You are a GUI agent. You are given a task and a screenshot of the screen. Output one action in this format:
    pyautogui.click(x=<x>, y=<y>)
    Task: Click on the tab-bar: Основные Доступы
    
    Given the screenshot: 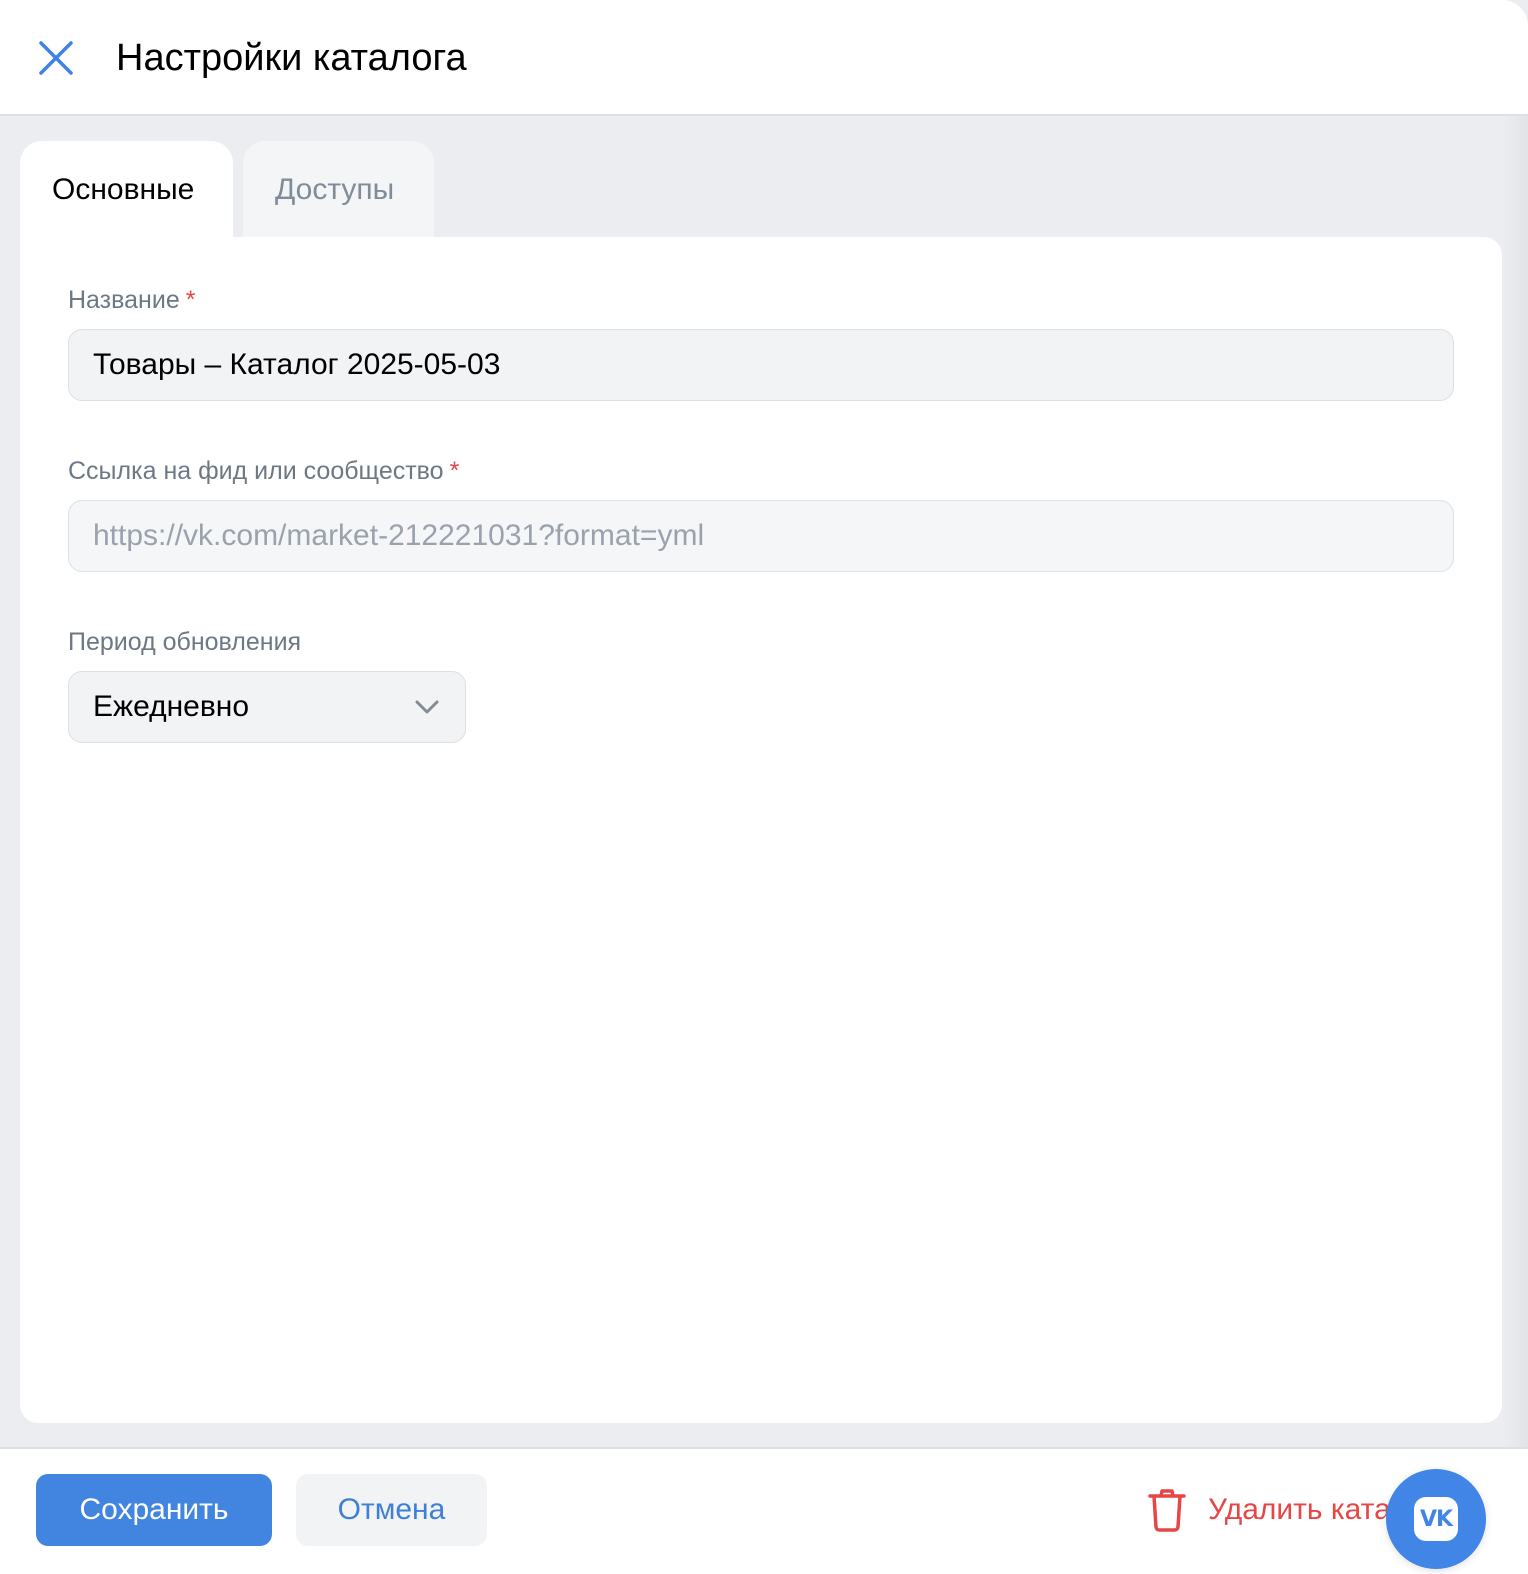 What is the action you would take?
    pyautogui.click(x=227, y=190)
    